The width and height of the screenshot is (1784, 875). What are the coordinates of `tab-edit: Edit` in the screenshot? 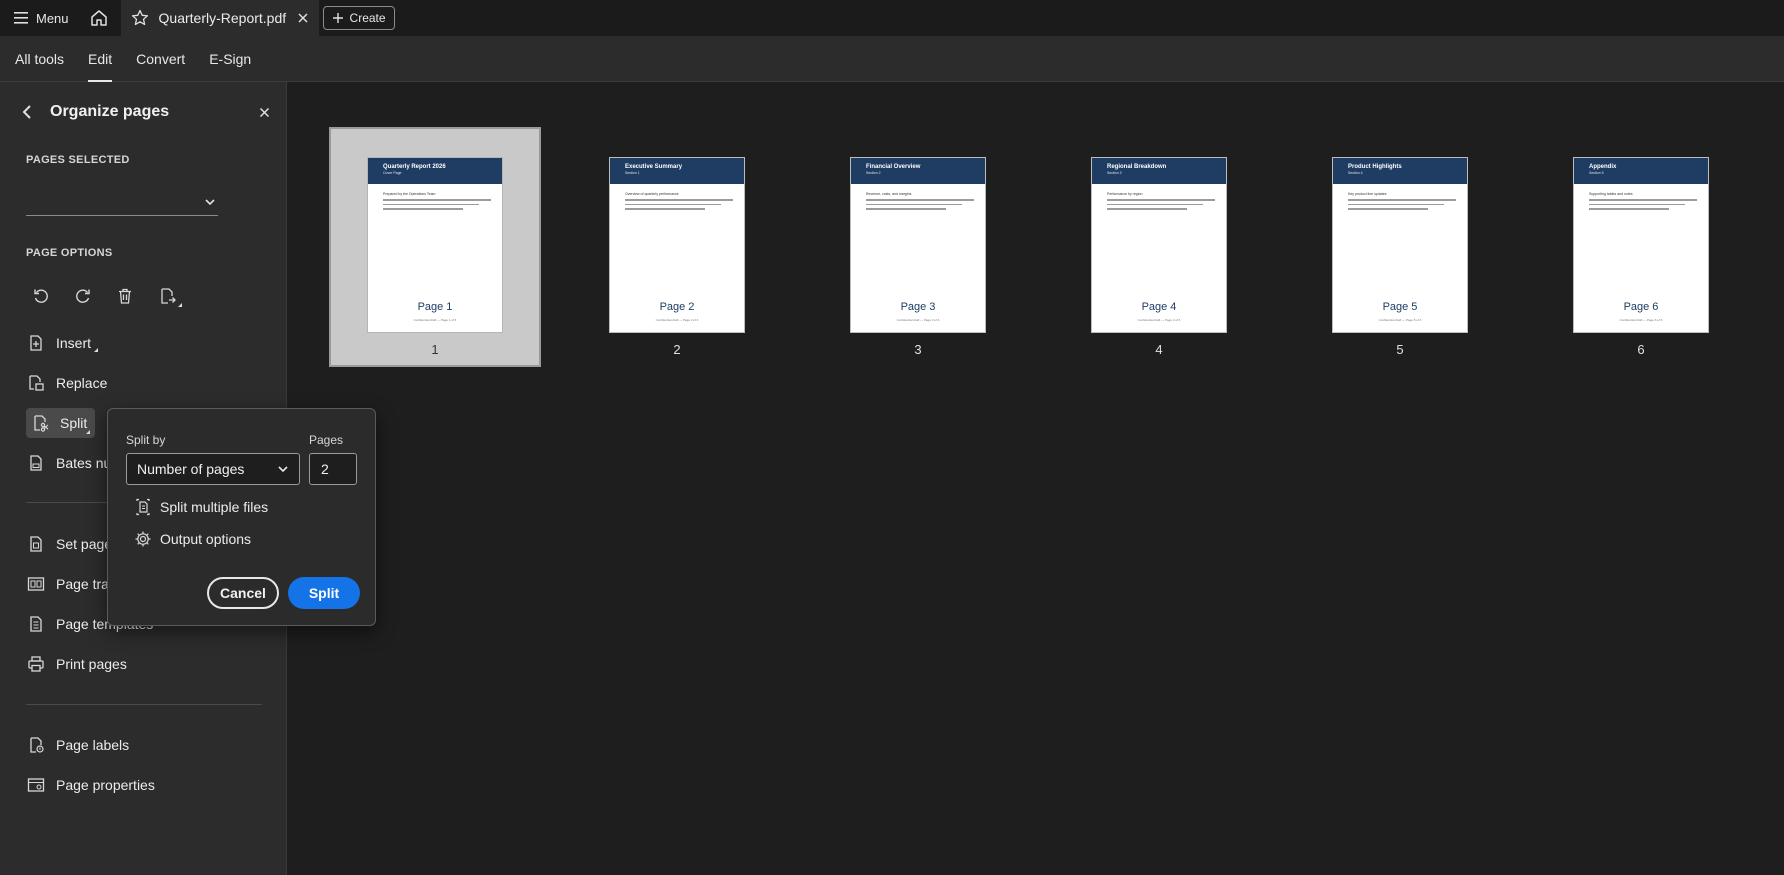 It's located at (100, 59).